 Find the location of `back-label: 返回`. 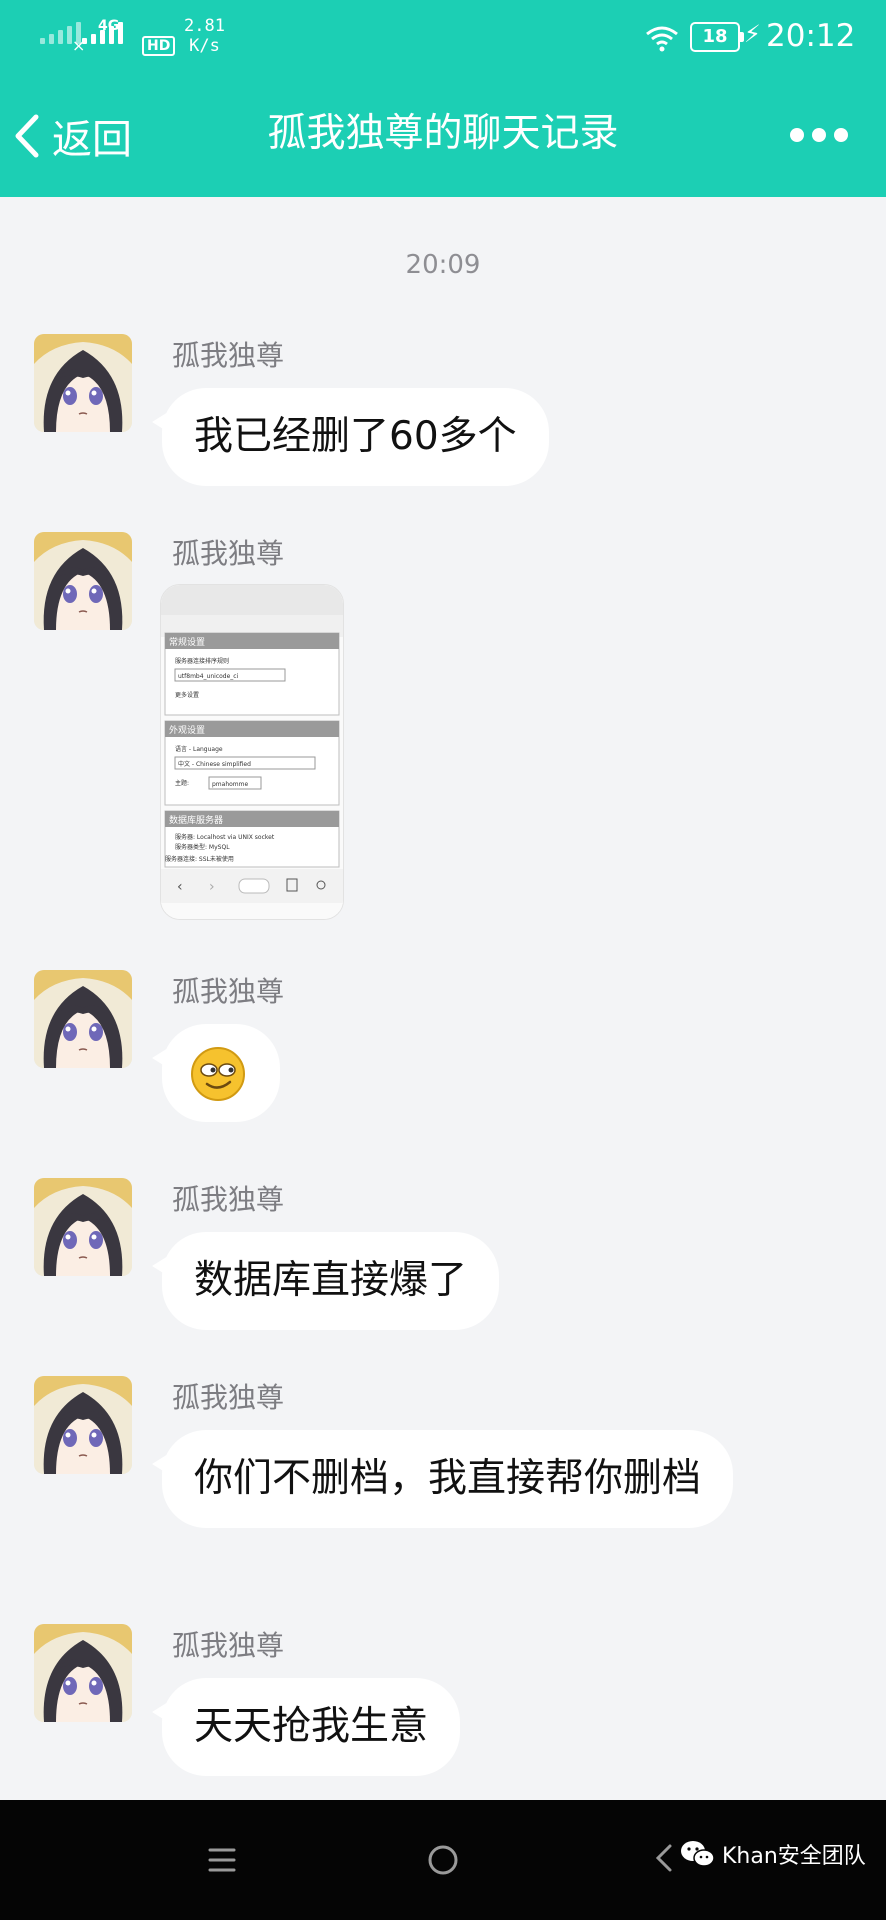

back-label: 返回 is located at coordinates (92, 140).